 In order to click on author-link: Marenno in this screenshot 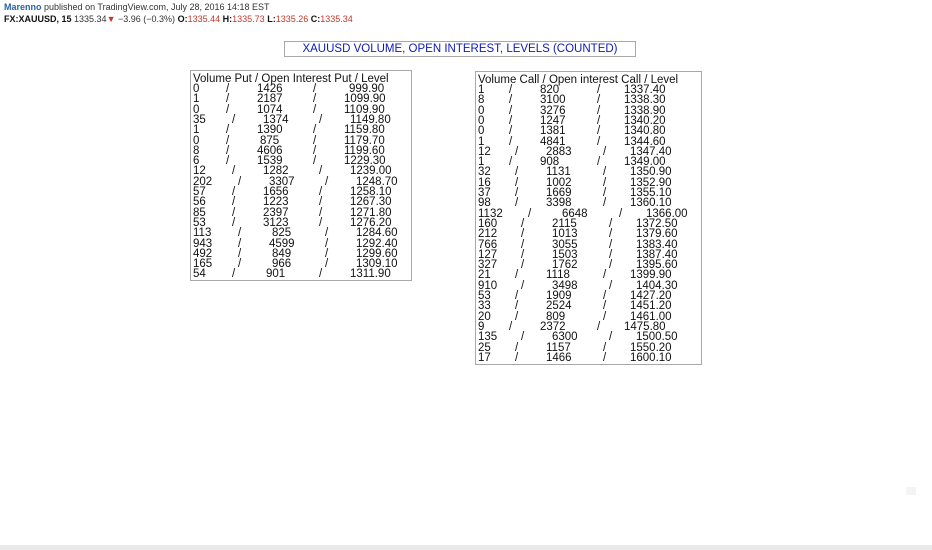, I will do `click(23, 7)`.